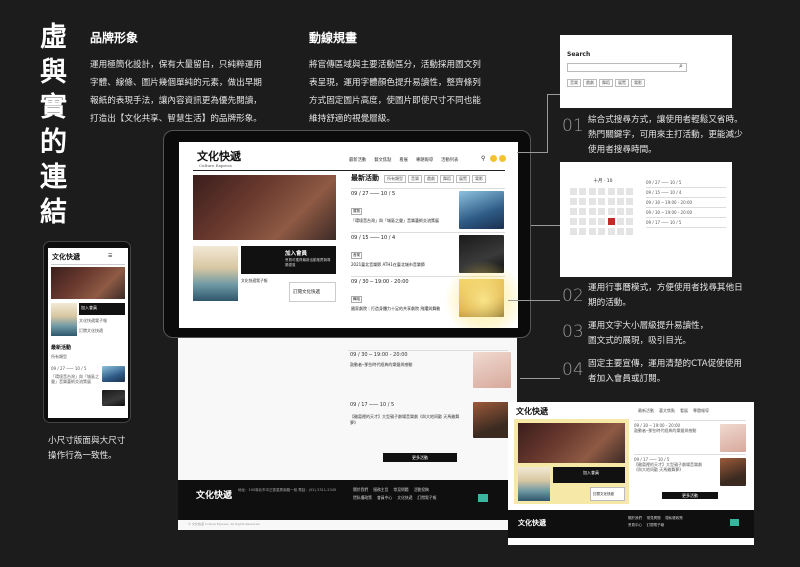 Image resolution: width=800 pixels, height=567 pixels. I want to click on hero-banner, so click(264, 207).